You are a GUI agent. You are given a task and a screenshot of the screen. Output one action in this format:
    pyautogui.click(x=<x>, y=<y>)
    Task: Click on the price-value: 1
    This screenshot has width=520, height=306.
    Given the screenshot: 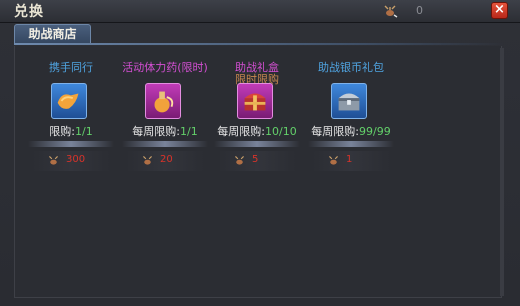 What is the action you would take?
    pyautogui.click(x=349, y=159)
    